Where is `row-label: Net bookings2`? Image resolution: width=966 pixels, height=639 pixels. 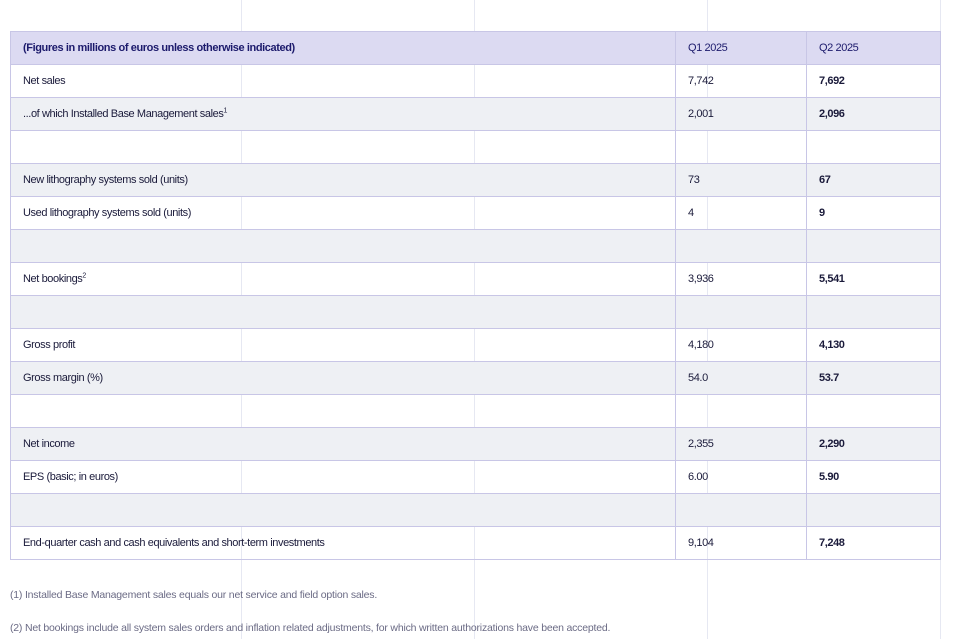
row-label: Net bookings2 is located at coordinates (343, 279).